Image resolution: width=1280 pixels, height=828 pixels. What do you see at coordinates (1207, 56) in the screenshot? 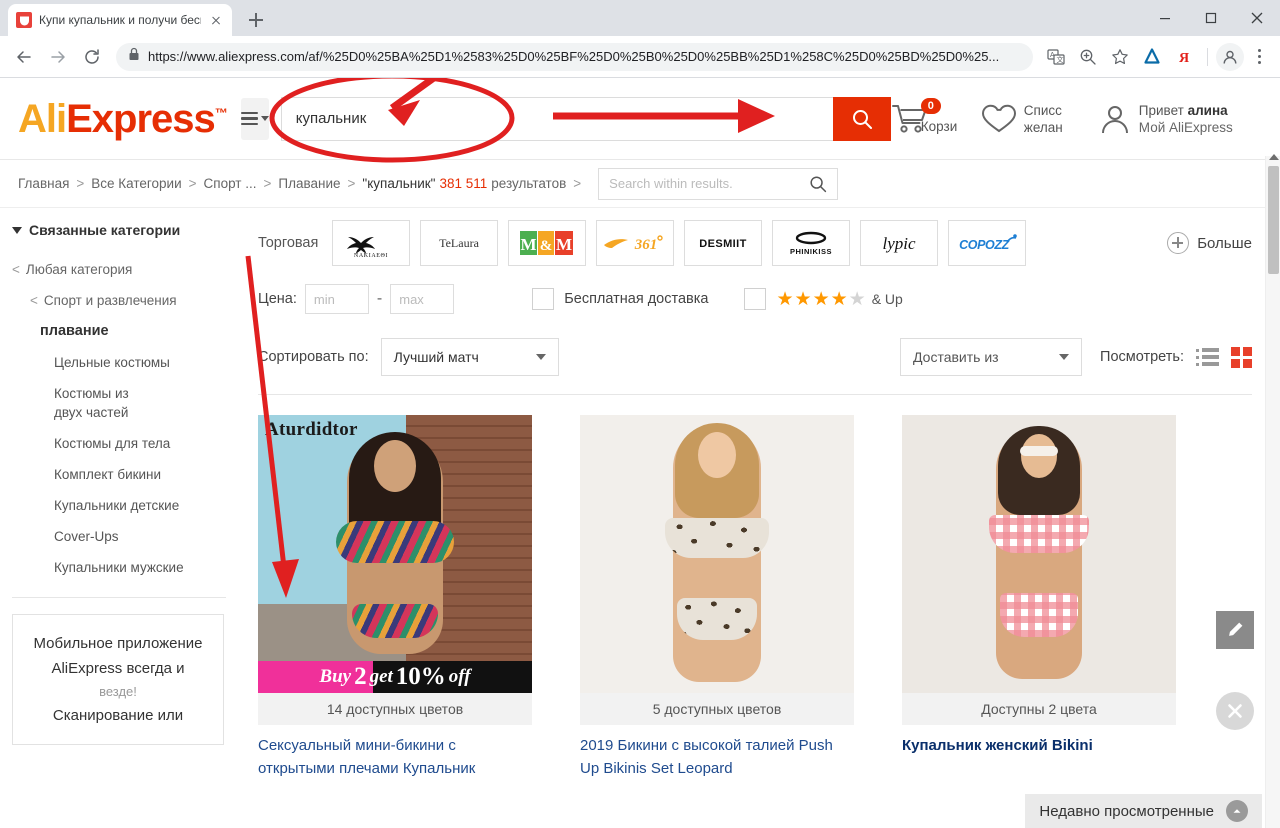
I see `toolbar-divider` at bounding box center [1207, 56].